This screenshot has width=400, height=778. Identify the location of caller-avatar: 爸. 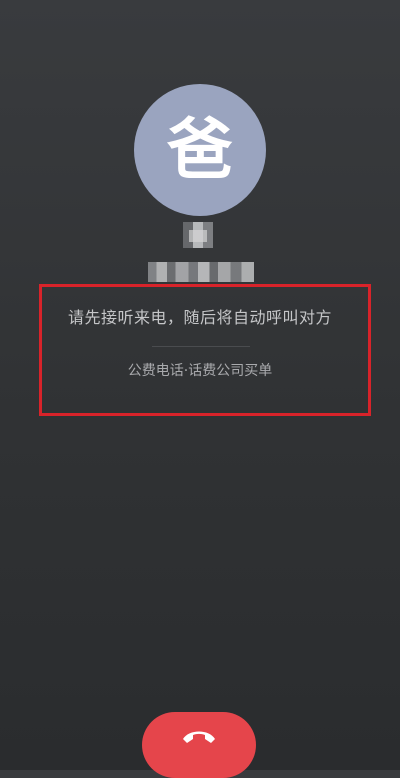
(200, 150).